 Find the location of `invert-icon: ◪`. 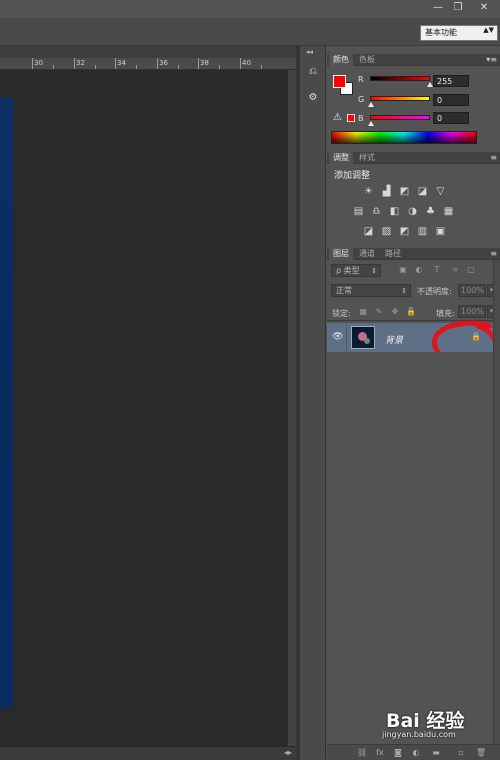

invert-icon: ◪ is located at coordinates (368, 231).